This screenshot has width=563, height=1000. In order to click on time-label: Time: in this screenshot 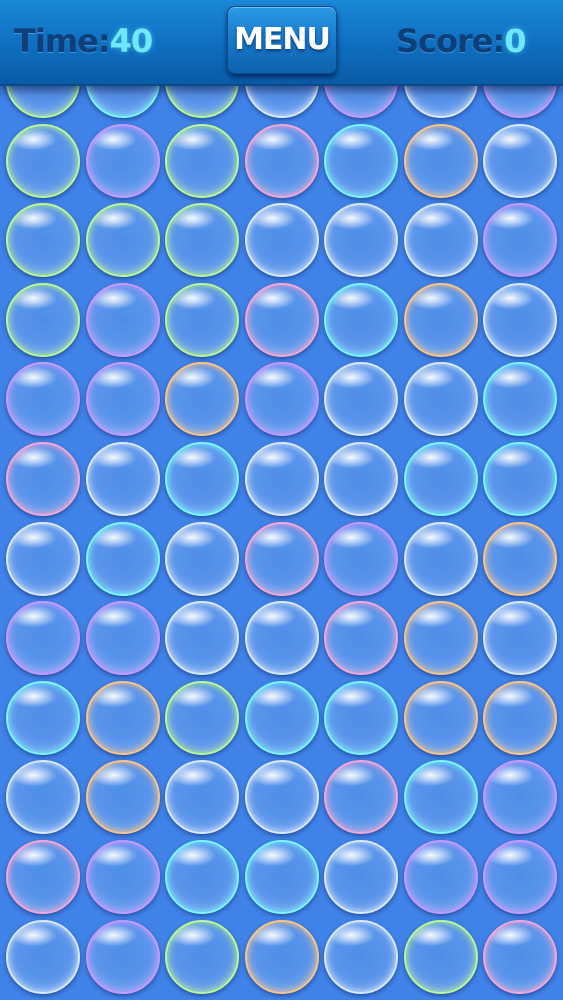, I will do `click(62, 41)`.